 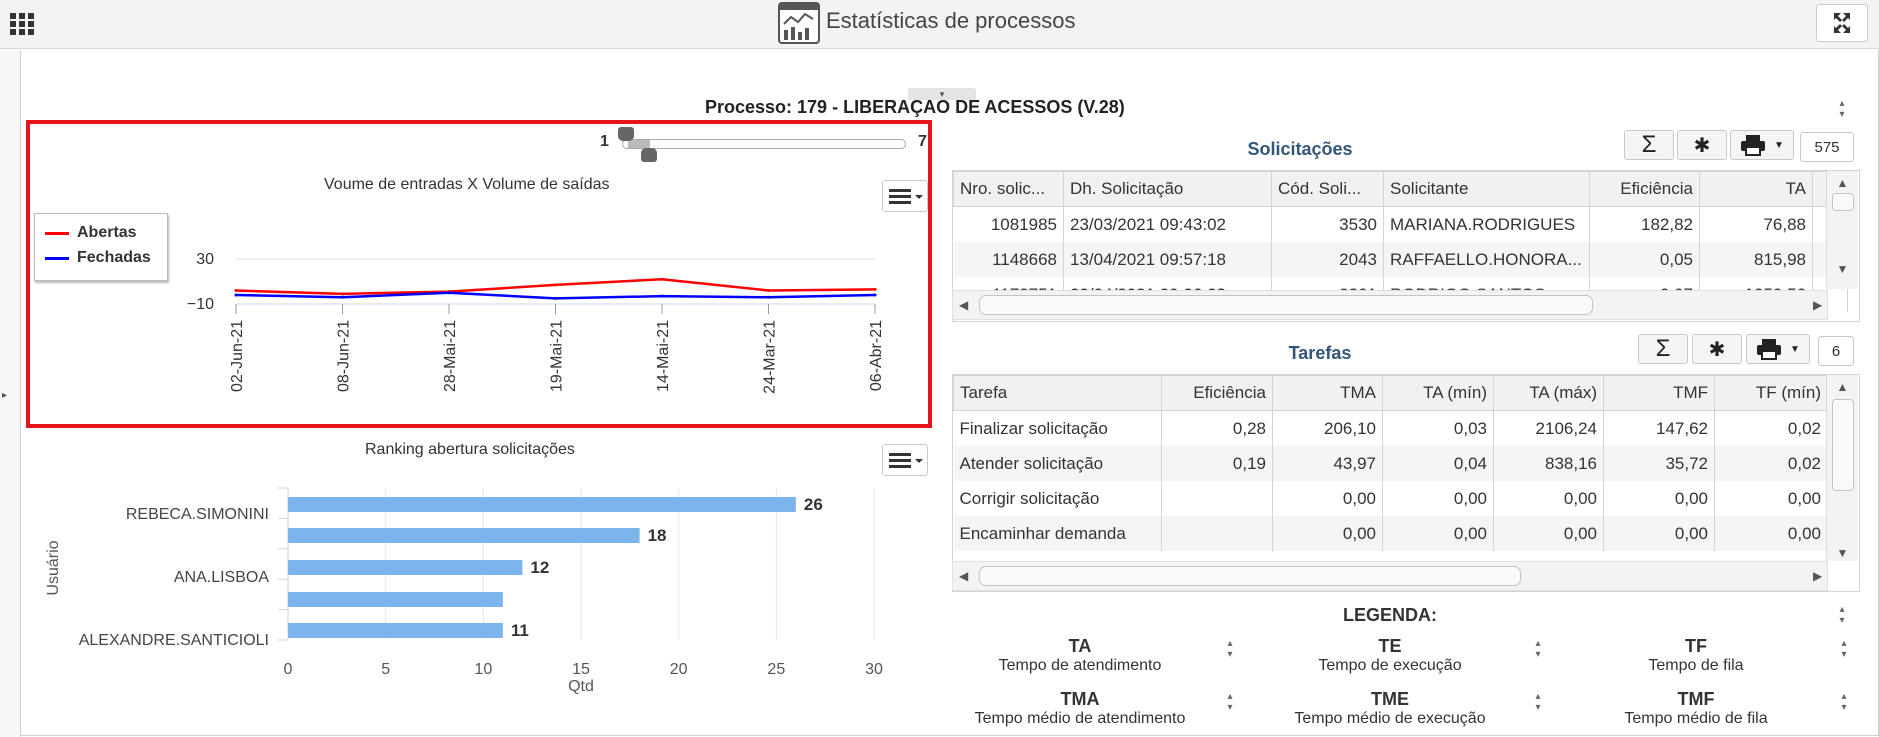 I want to click on x-tick-label: 14-Mai-21, so click(x=663, y=356).